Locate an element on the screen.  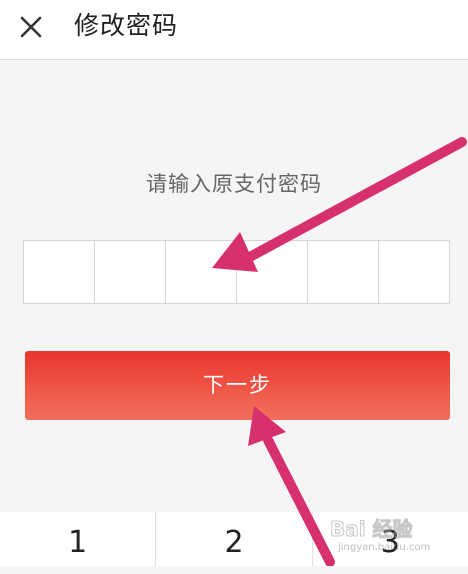
numeric-keypad: 1 2 3 is located at coordinates (234, 539).